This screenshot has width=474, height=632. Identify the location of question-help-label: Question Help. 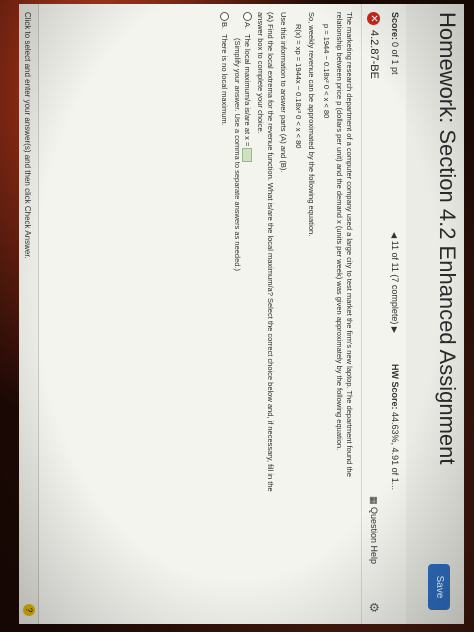
(374, 536).